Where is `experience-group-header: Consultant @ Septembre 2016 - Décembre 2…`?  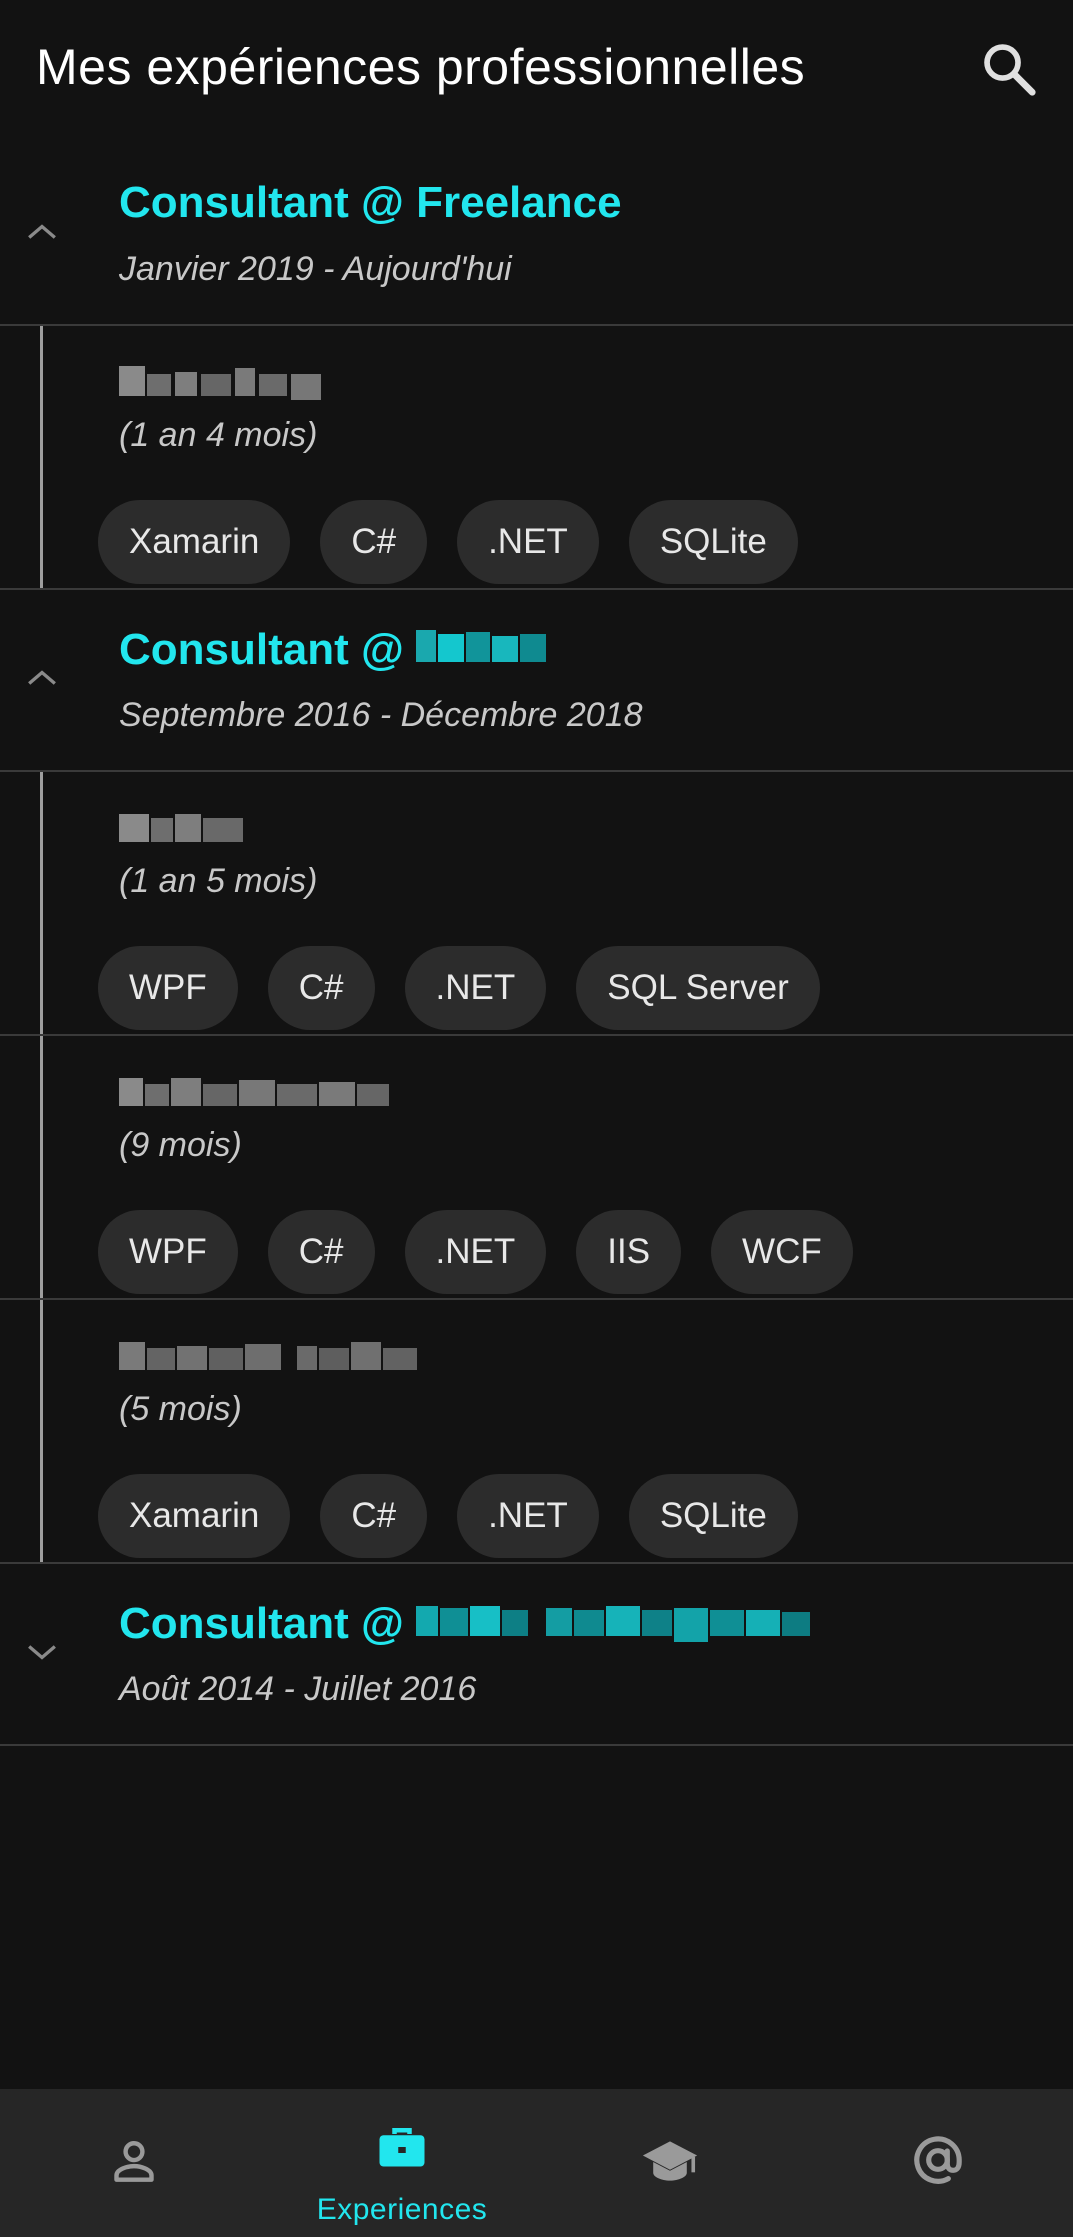 experience-group-header: Consultant @ Septembre 2016 - Décembre 2… is located at coordinates (536, 681).